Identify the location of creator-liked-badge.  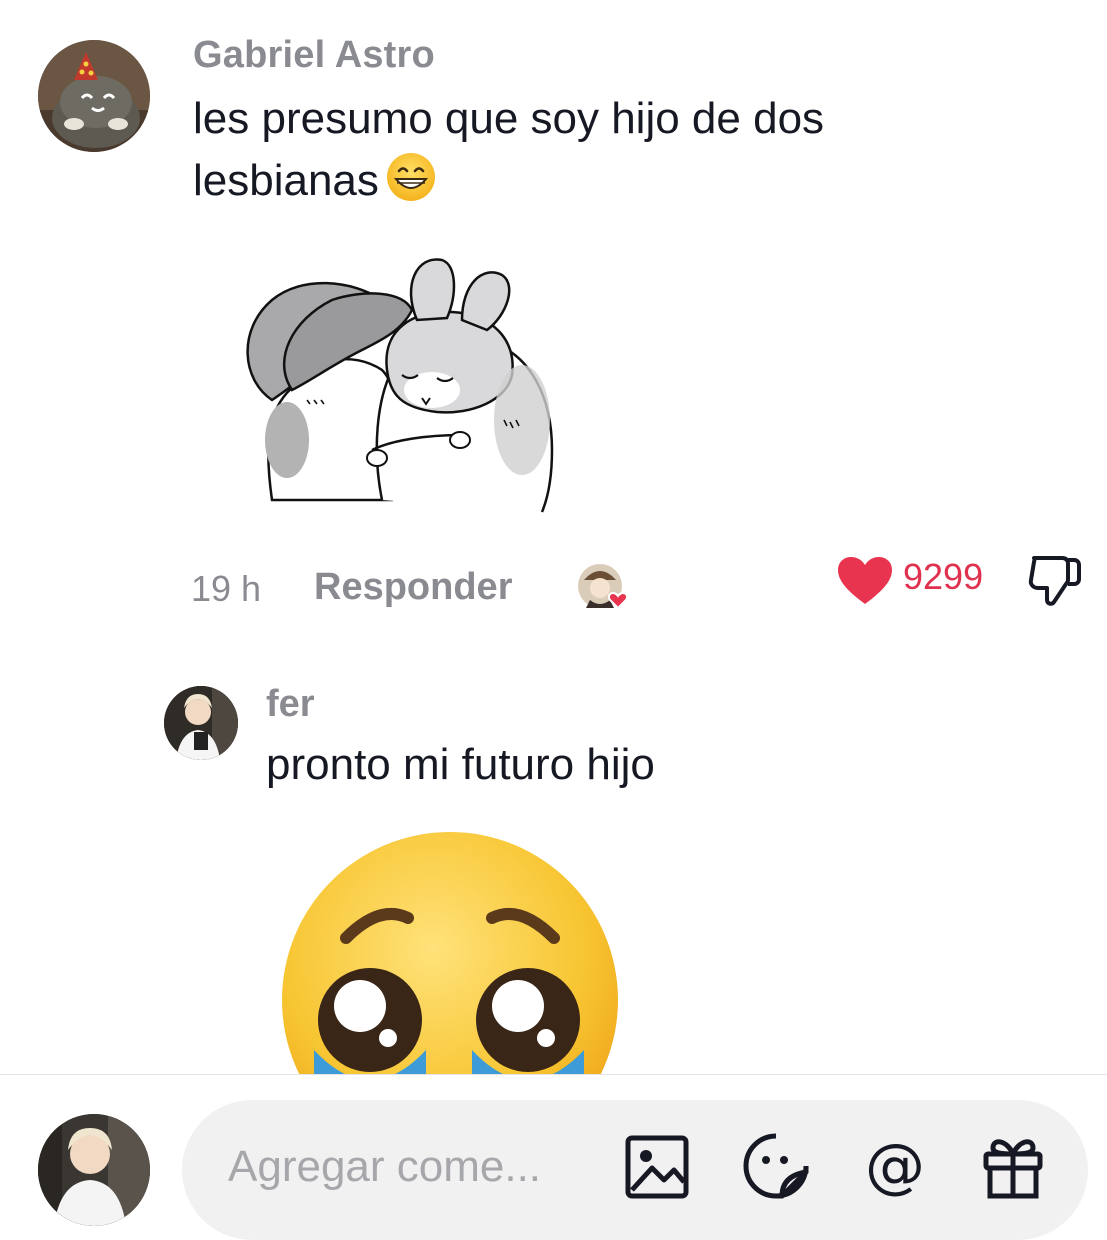
(606, 590).